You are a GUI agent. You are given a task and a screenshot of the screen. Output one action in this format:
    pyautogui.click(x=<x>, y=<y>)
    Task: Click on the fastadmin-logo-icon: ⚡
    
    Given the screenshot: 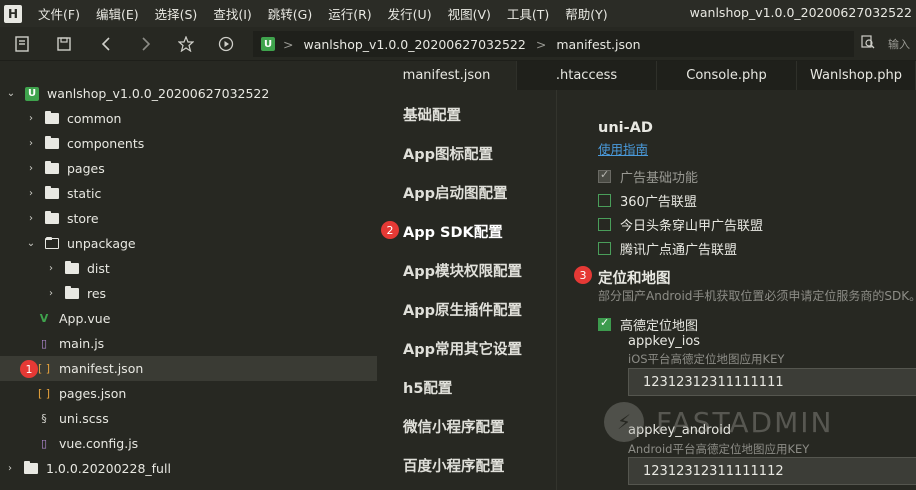 What is the action you would take?
    pyautogui.click(x=624, y=422)
    